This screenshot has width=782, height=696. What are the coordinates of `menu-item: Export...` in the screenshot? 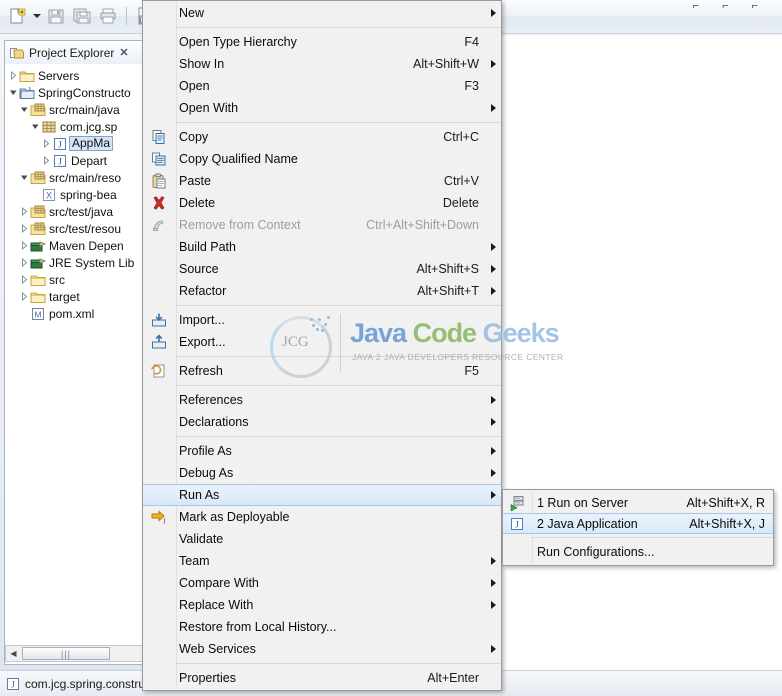 It's located at (322, 342).